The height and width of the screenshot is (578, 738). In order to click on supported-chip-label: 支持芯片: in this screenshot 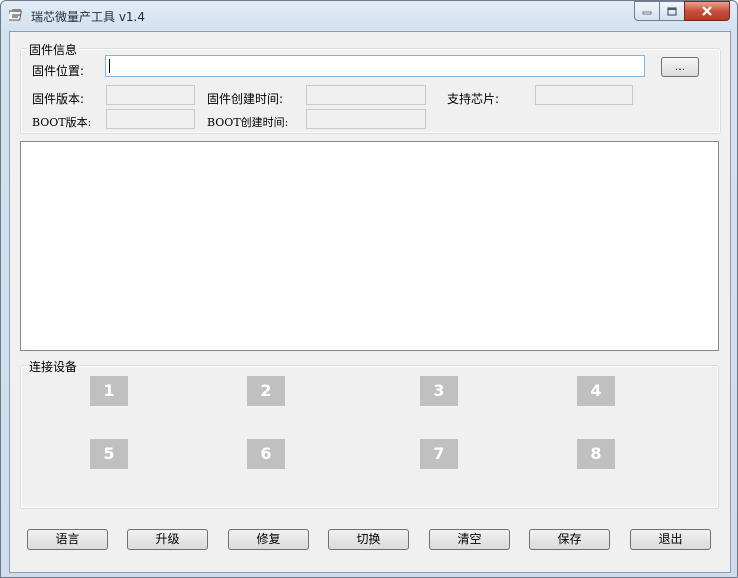, I will do `click(473, 99)`.